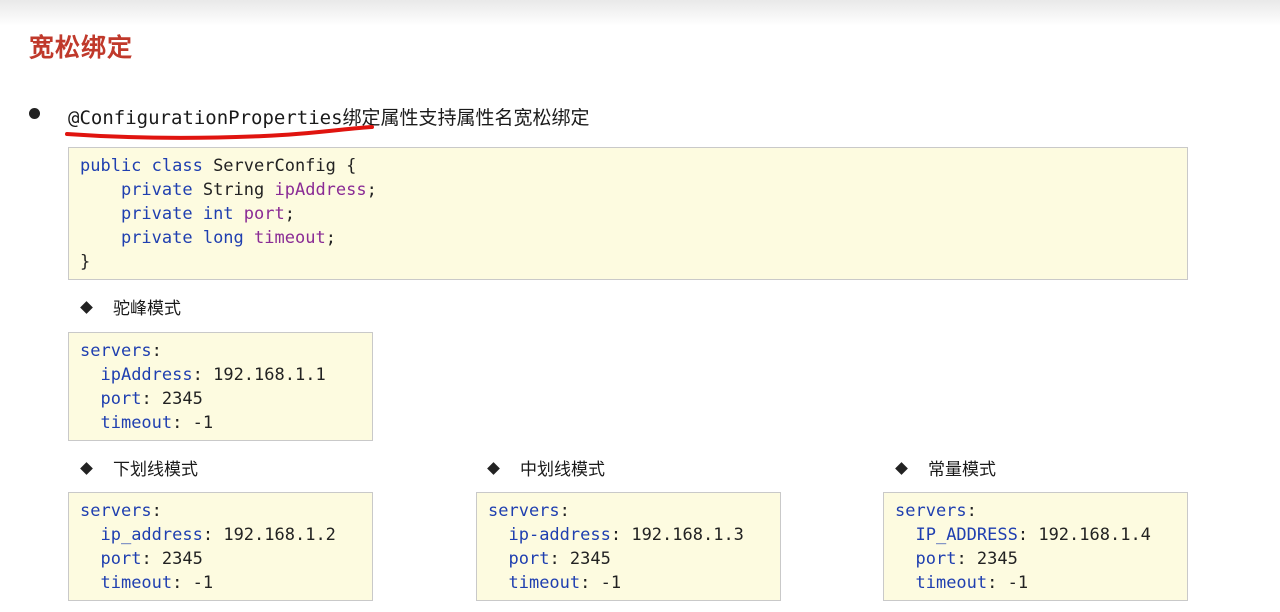  I want to click on code-line: private int port;, so click(207, 214).